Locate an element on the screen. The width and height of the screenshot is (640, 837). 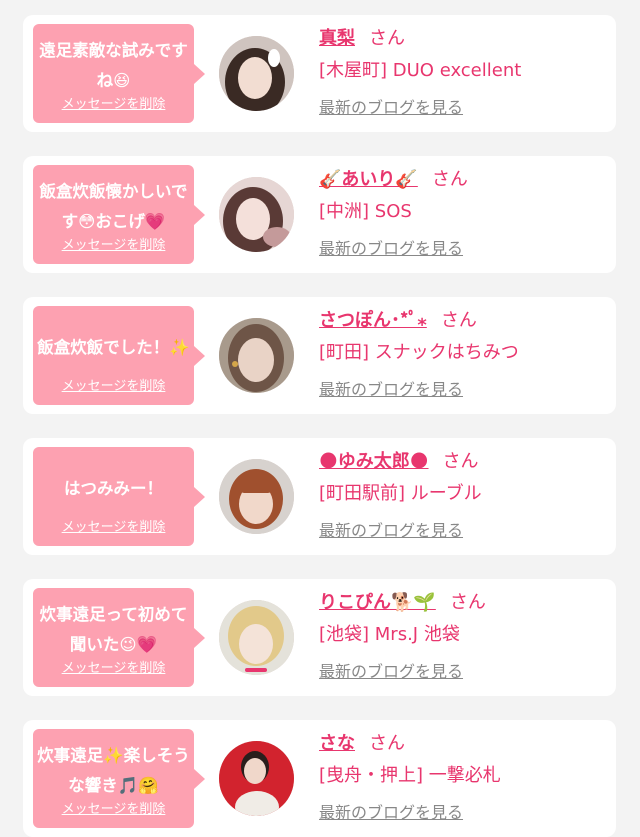
message-text: 炊事遠足✨楽しそうな響き🎵🤗 is located at coordinates (113, 770).